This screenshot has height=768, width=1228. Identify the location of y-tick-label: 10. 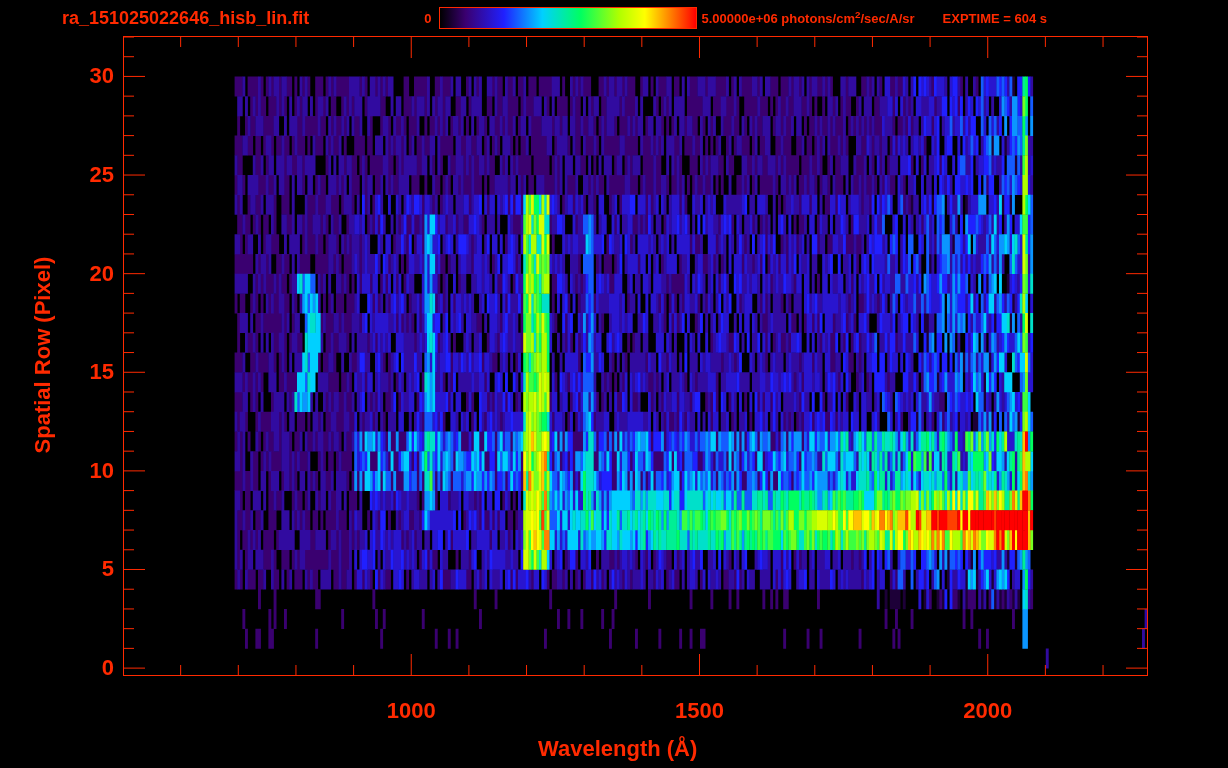
(101, 470).